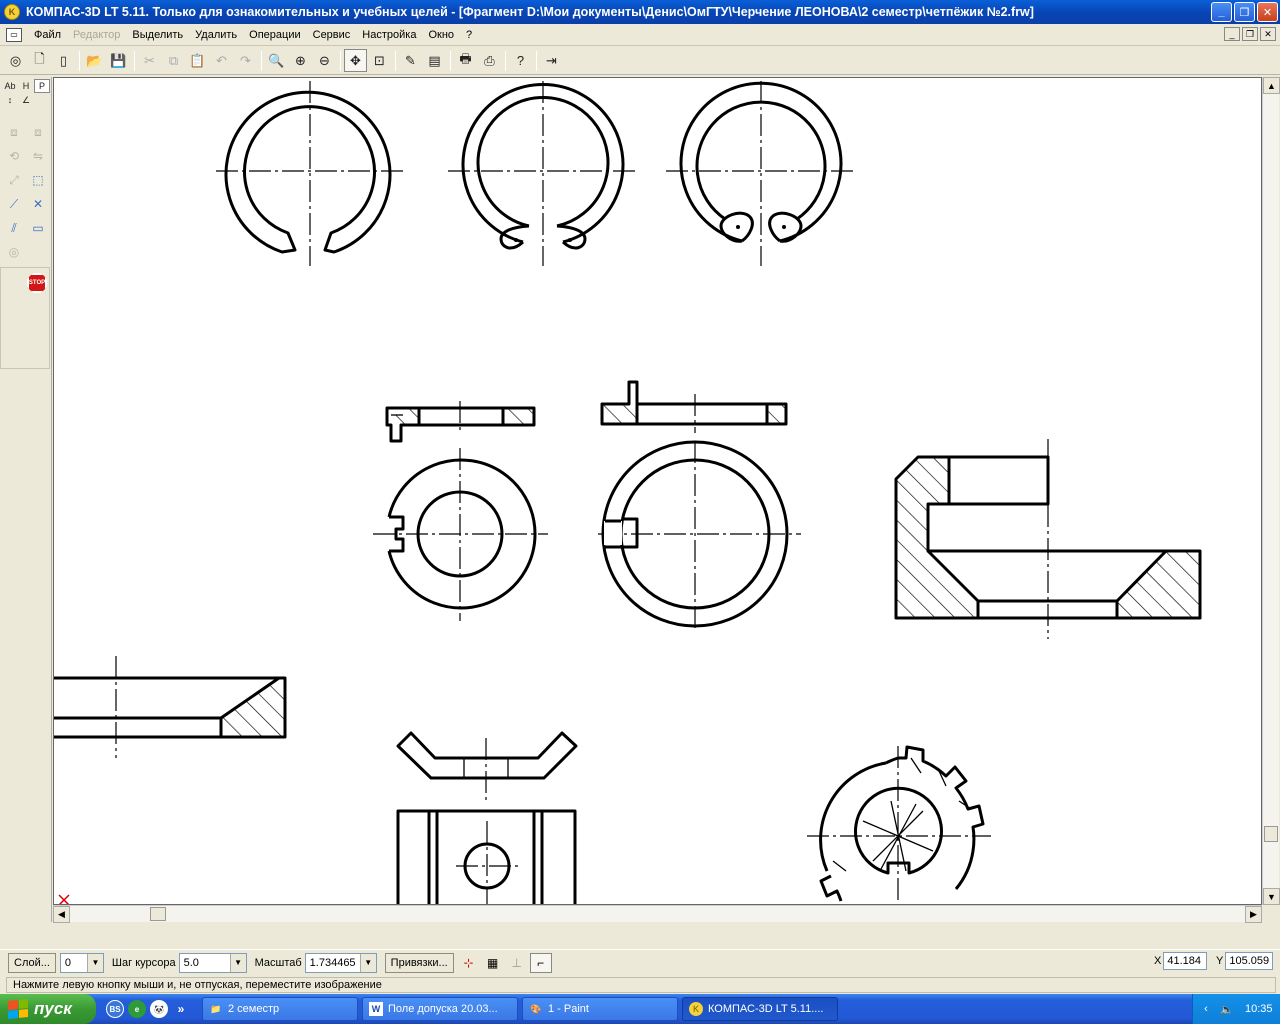  What do you see at coordinates (149, 60) in the screenshot?
I see `cut-icon: ✂` at bounding box center [149, 60].